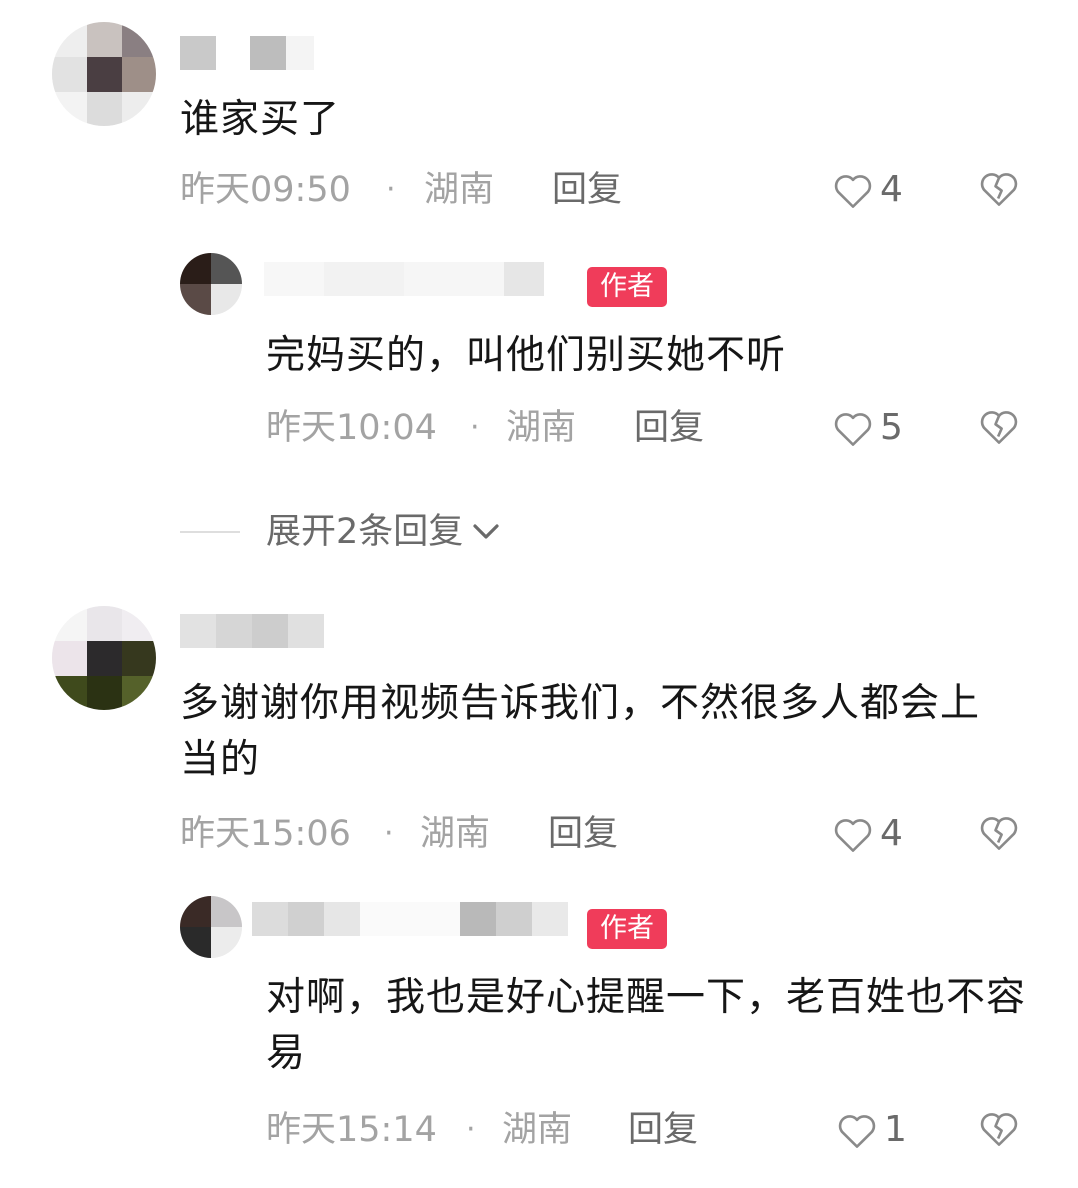 The image size is (1078, 1188). Describe the element at coordinates (891, 427) in the screenshot. I see `like-count: 5` at that location.